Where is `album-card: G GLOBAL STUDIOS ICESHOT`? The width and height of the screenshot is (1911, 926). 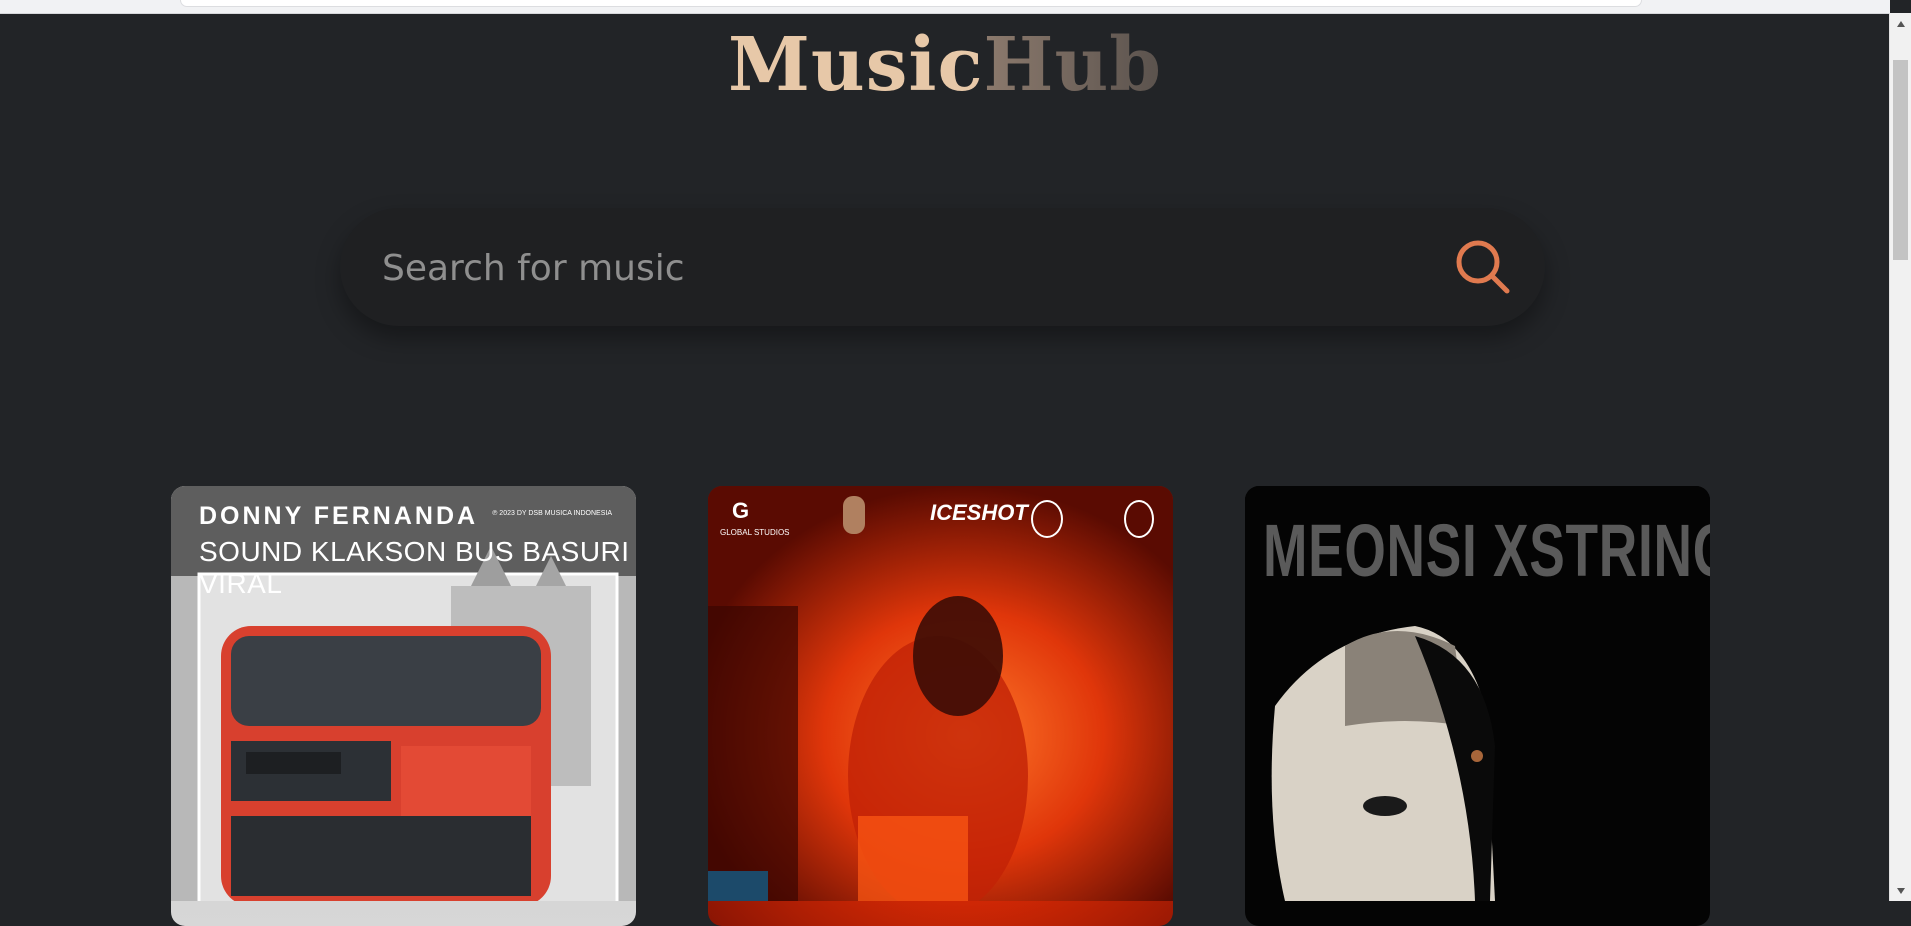
album-card: G GLOBAL STUDIOS ICESHOT is located at coordinates (940, 706).